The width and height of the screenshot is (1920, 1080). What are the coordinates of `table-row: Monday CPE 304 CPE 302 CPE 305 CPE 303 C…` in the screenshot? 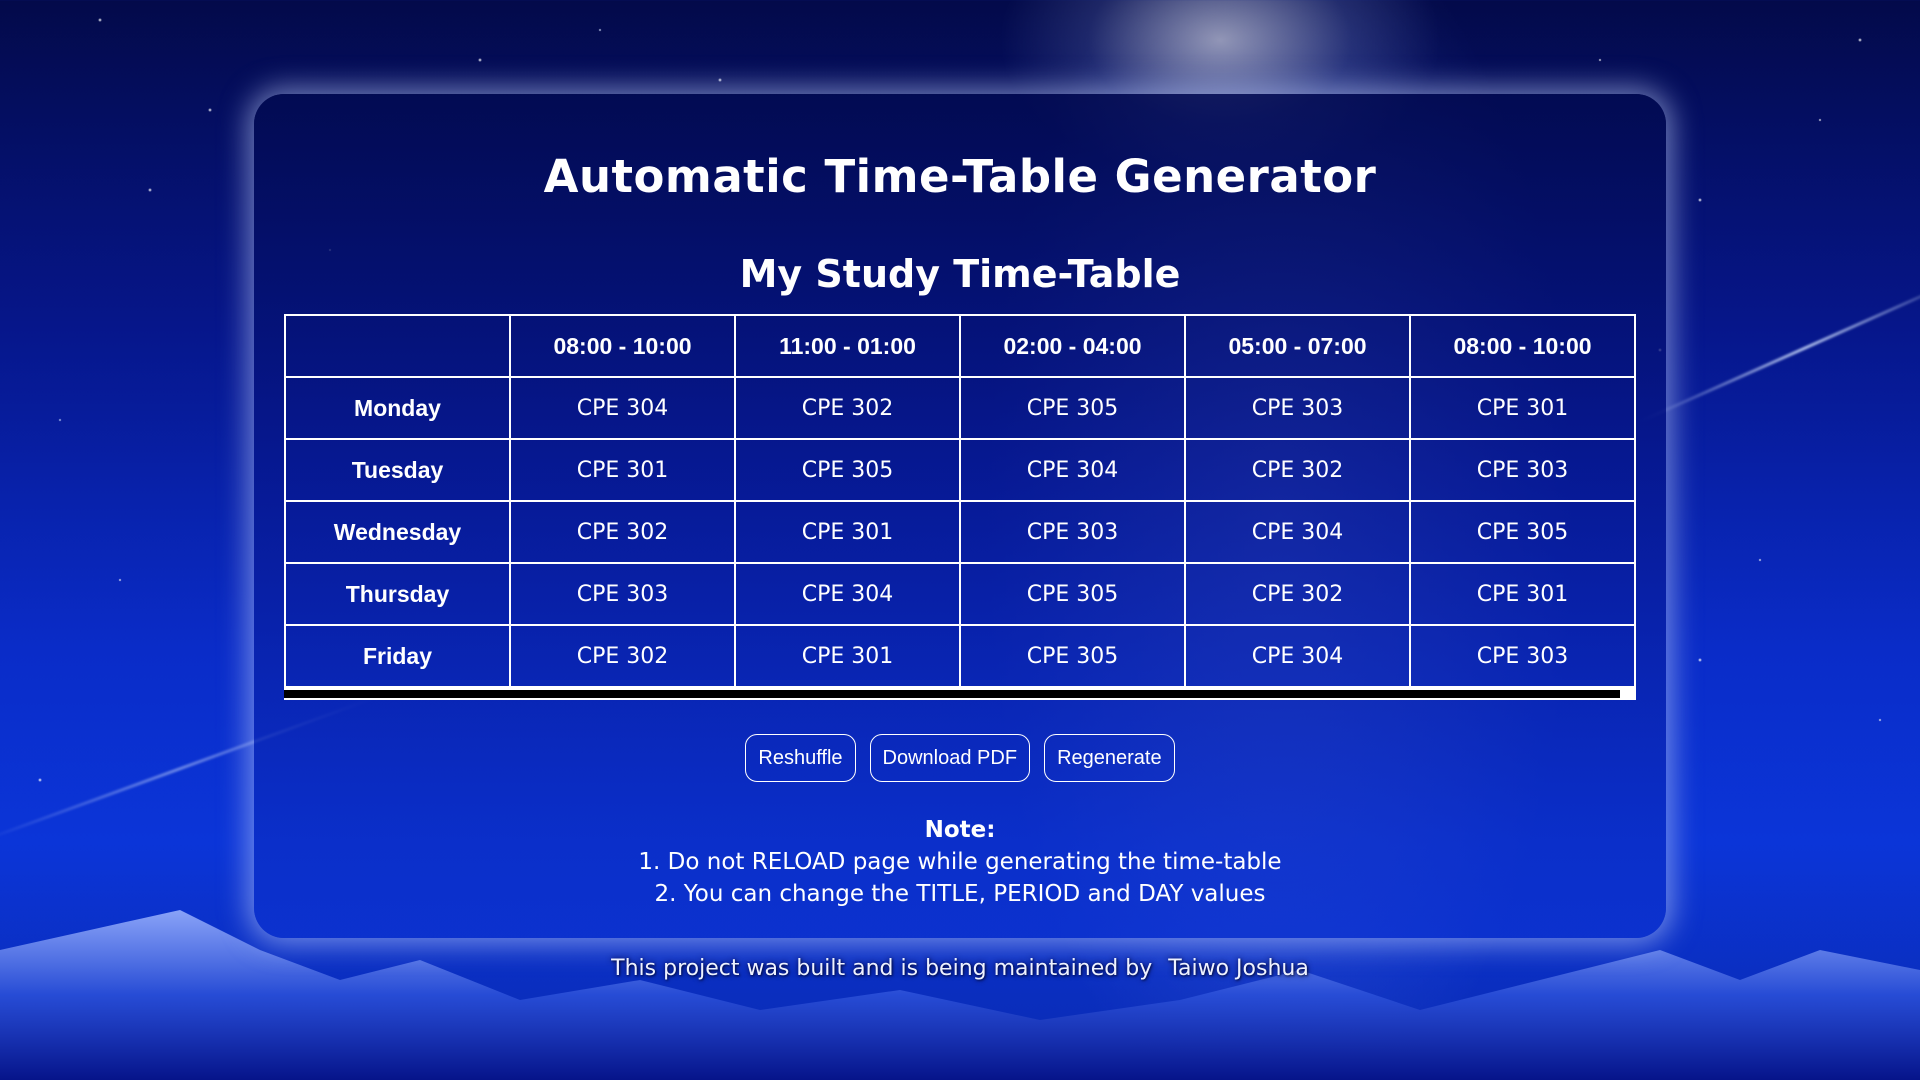 It's located at (960, 408).